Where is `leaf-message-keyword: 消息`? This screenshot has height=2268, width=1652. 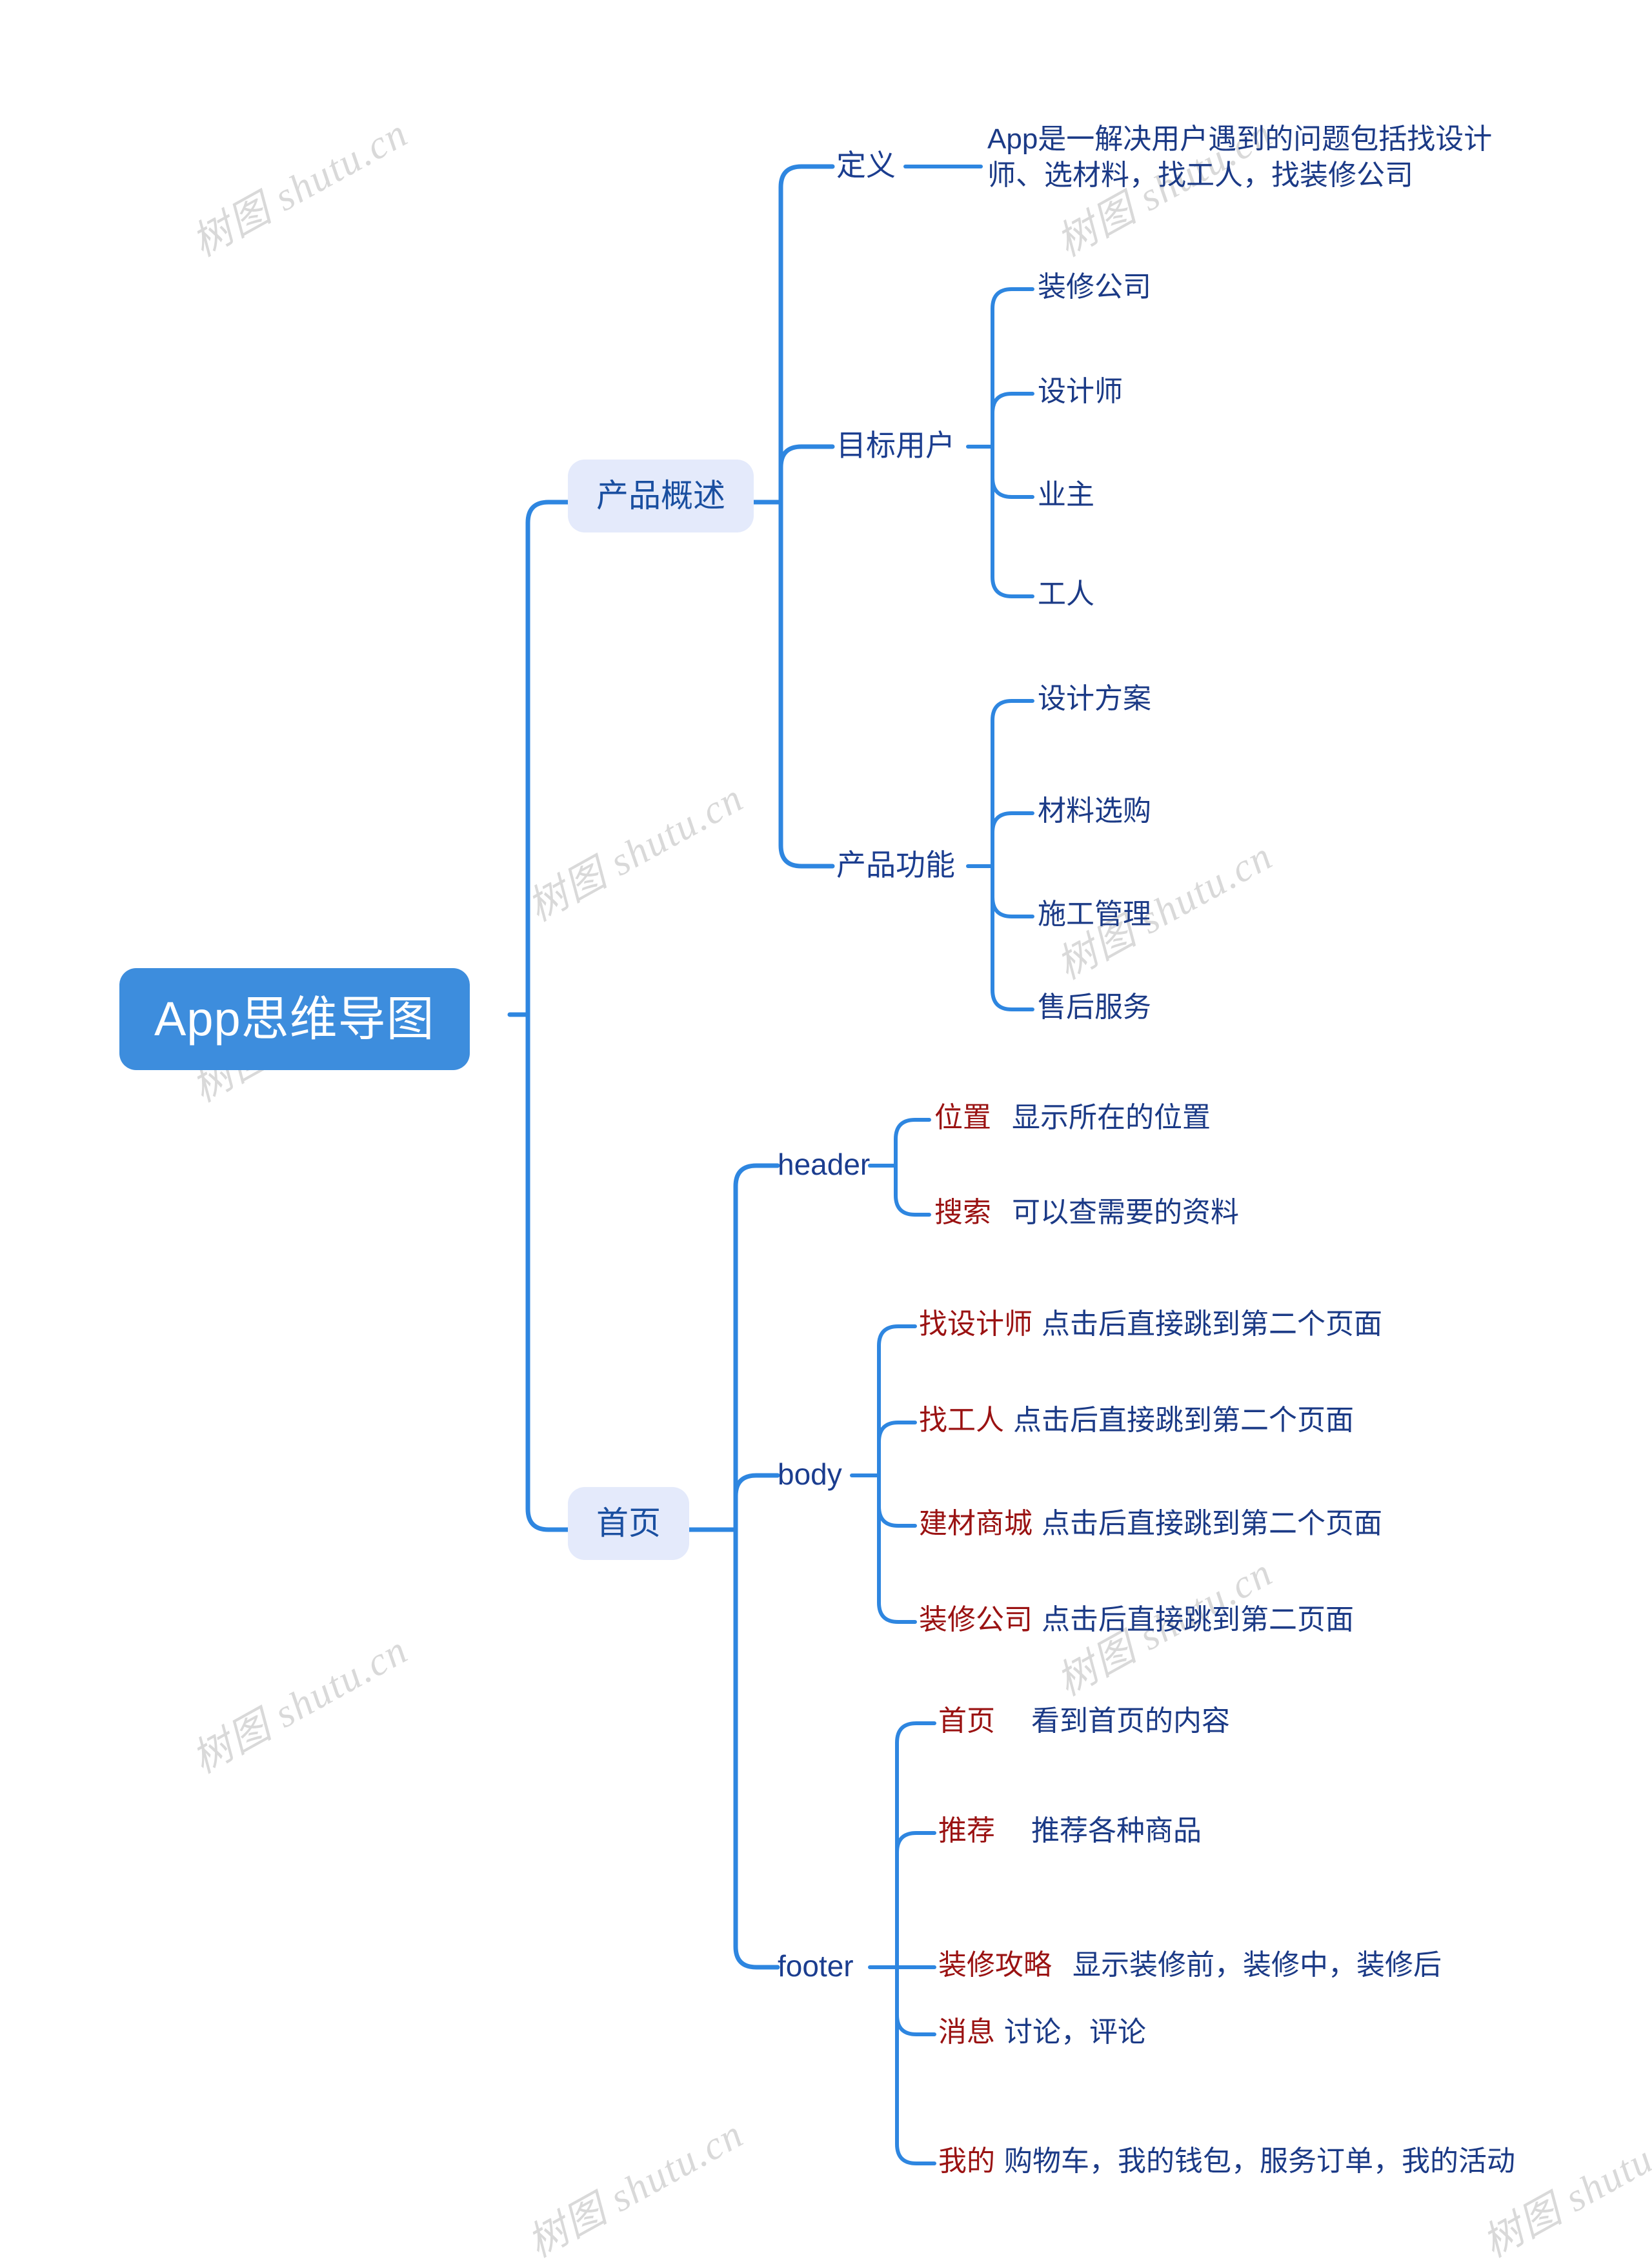 leaf-message-keyword: 消息 is located at coordinates (966, 2032).